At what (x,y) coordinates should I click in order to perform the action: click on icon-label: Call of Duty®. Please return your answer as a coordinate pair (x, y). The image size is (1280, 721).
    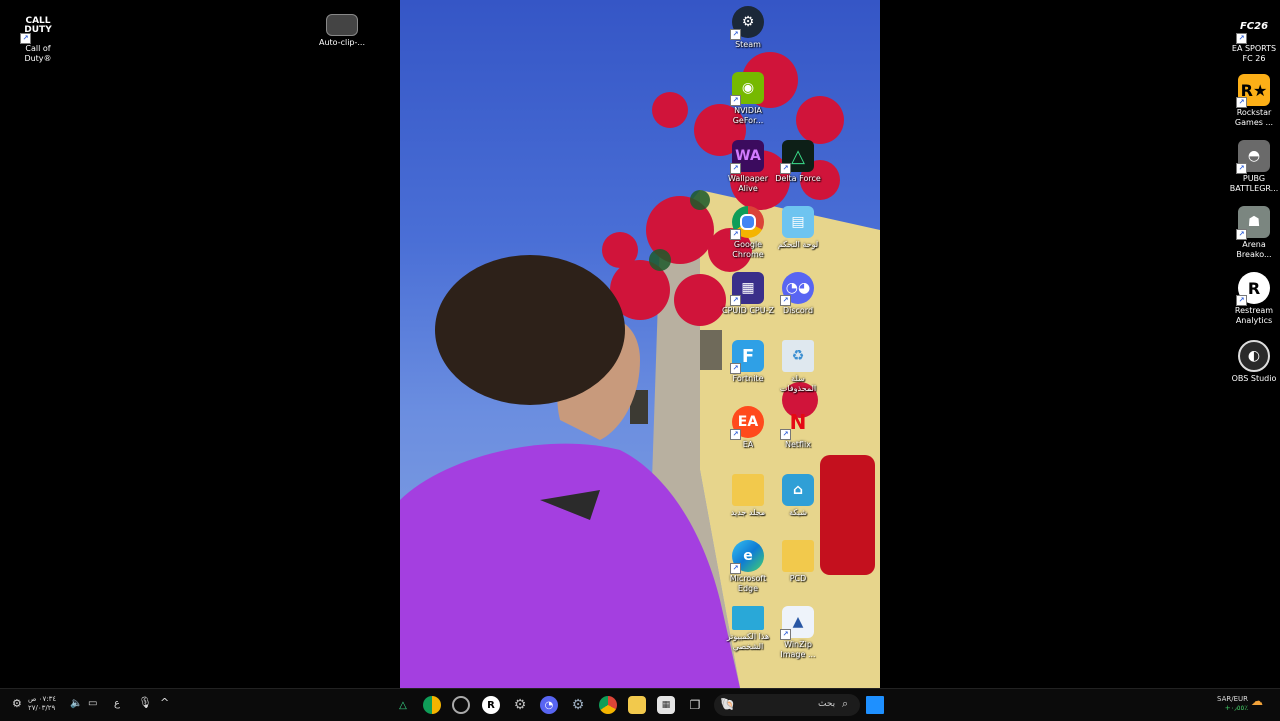
    Looking at the image, I should click on (38, 53).